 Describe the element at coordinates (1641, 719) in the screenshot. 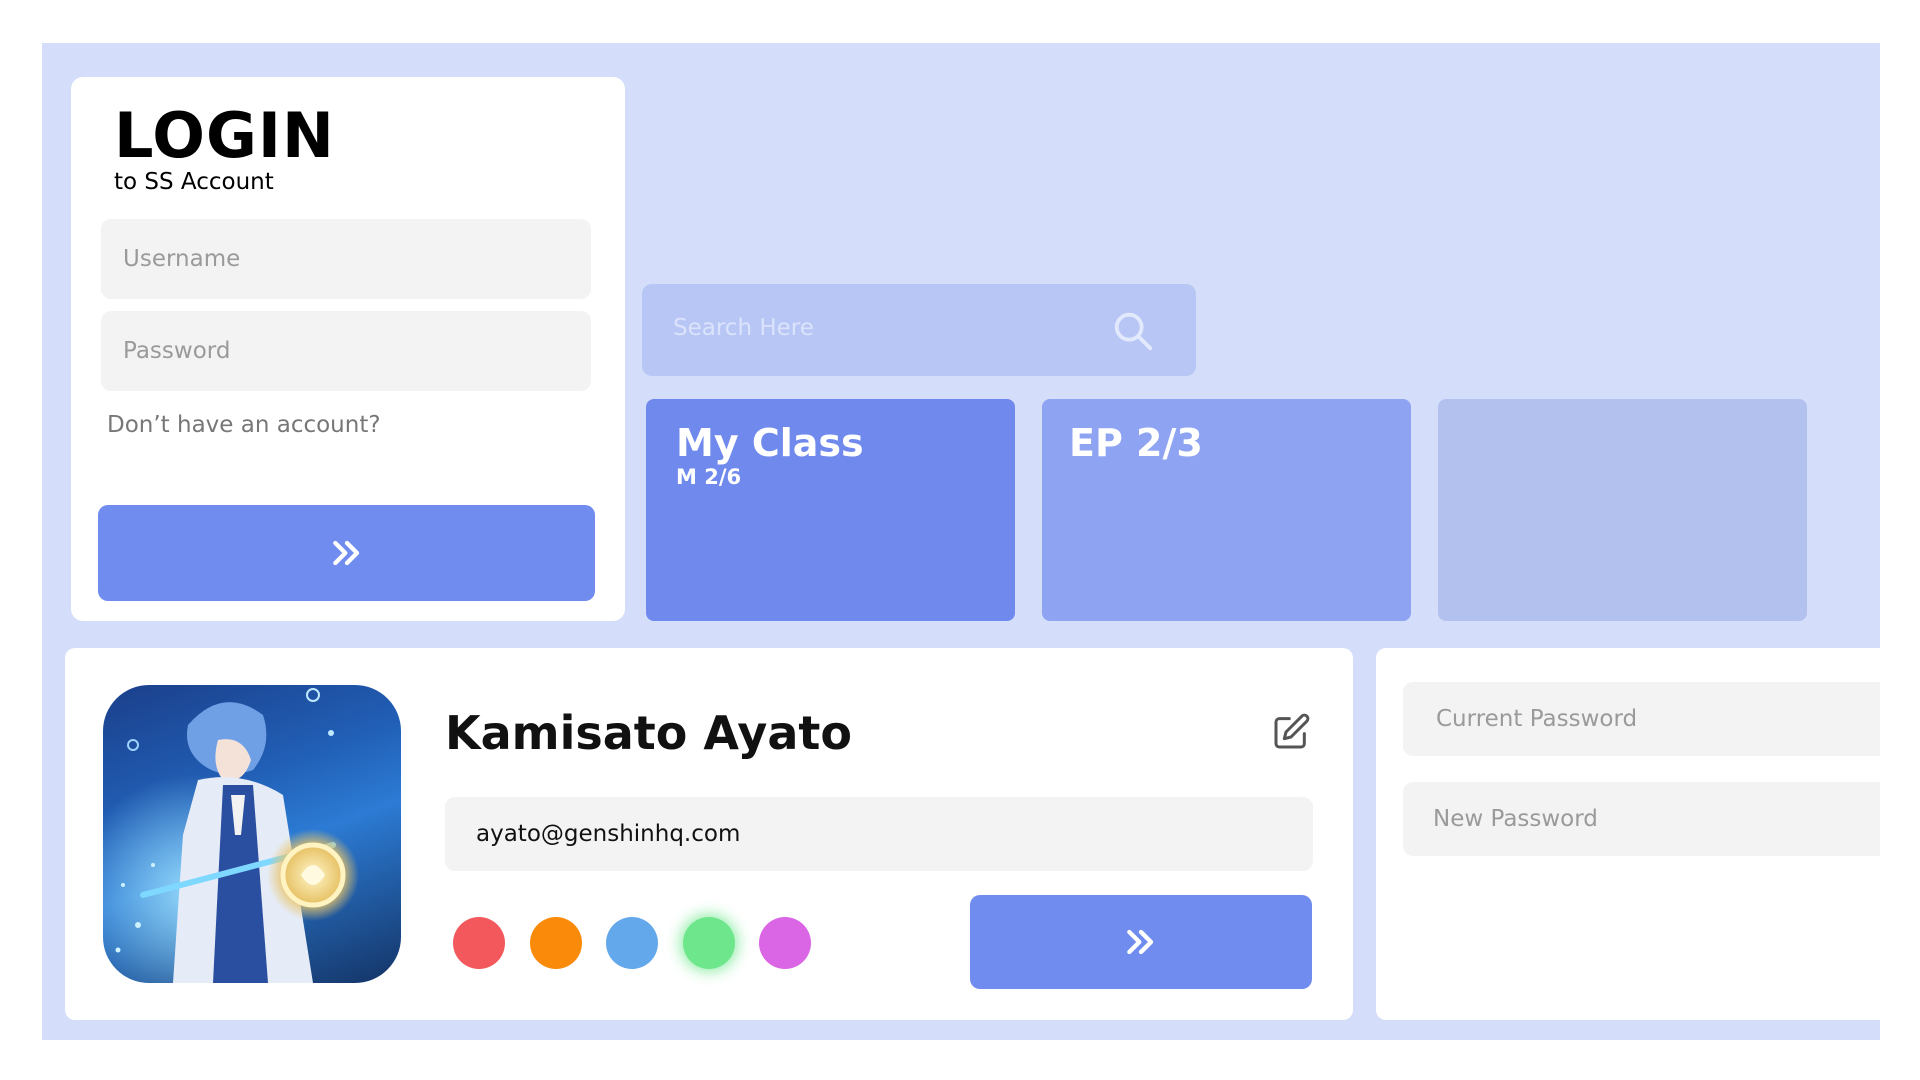

I see `current-password-input: Current Password` at that location.